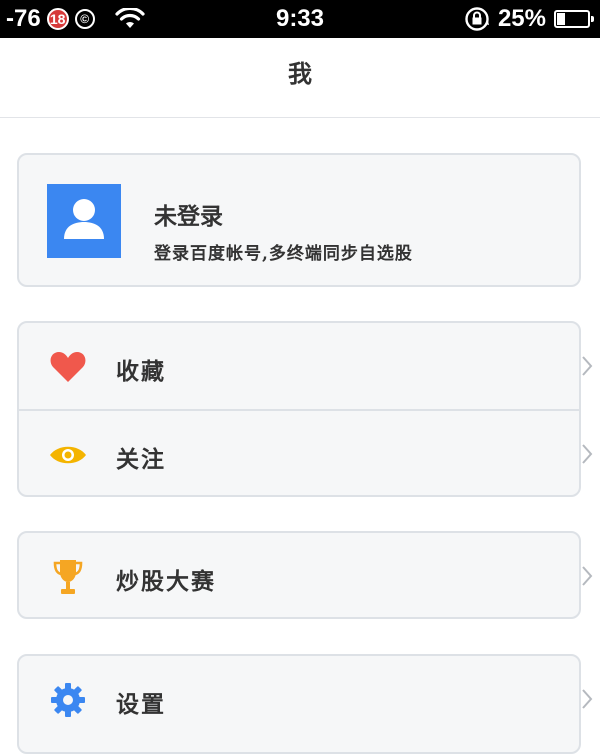 This screenshot has height=754, width=600. What do you see at coordinates (477, 19) in the screenshot?
I see `rotation-lock-icon` at bounding box center [477, 19].